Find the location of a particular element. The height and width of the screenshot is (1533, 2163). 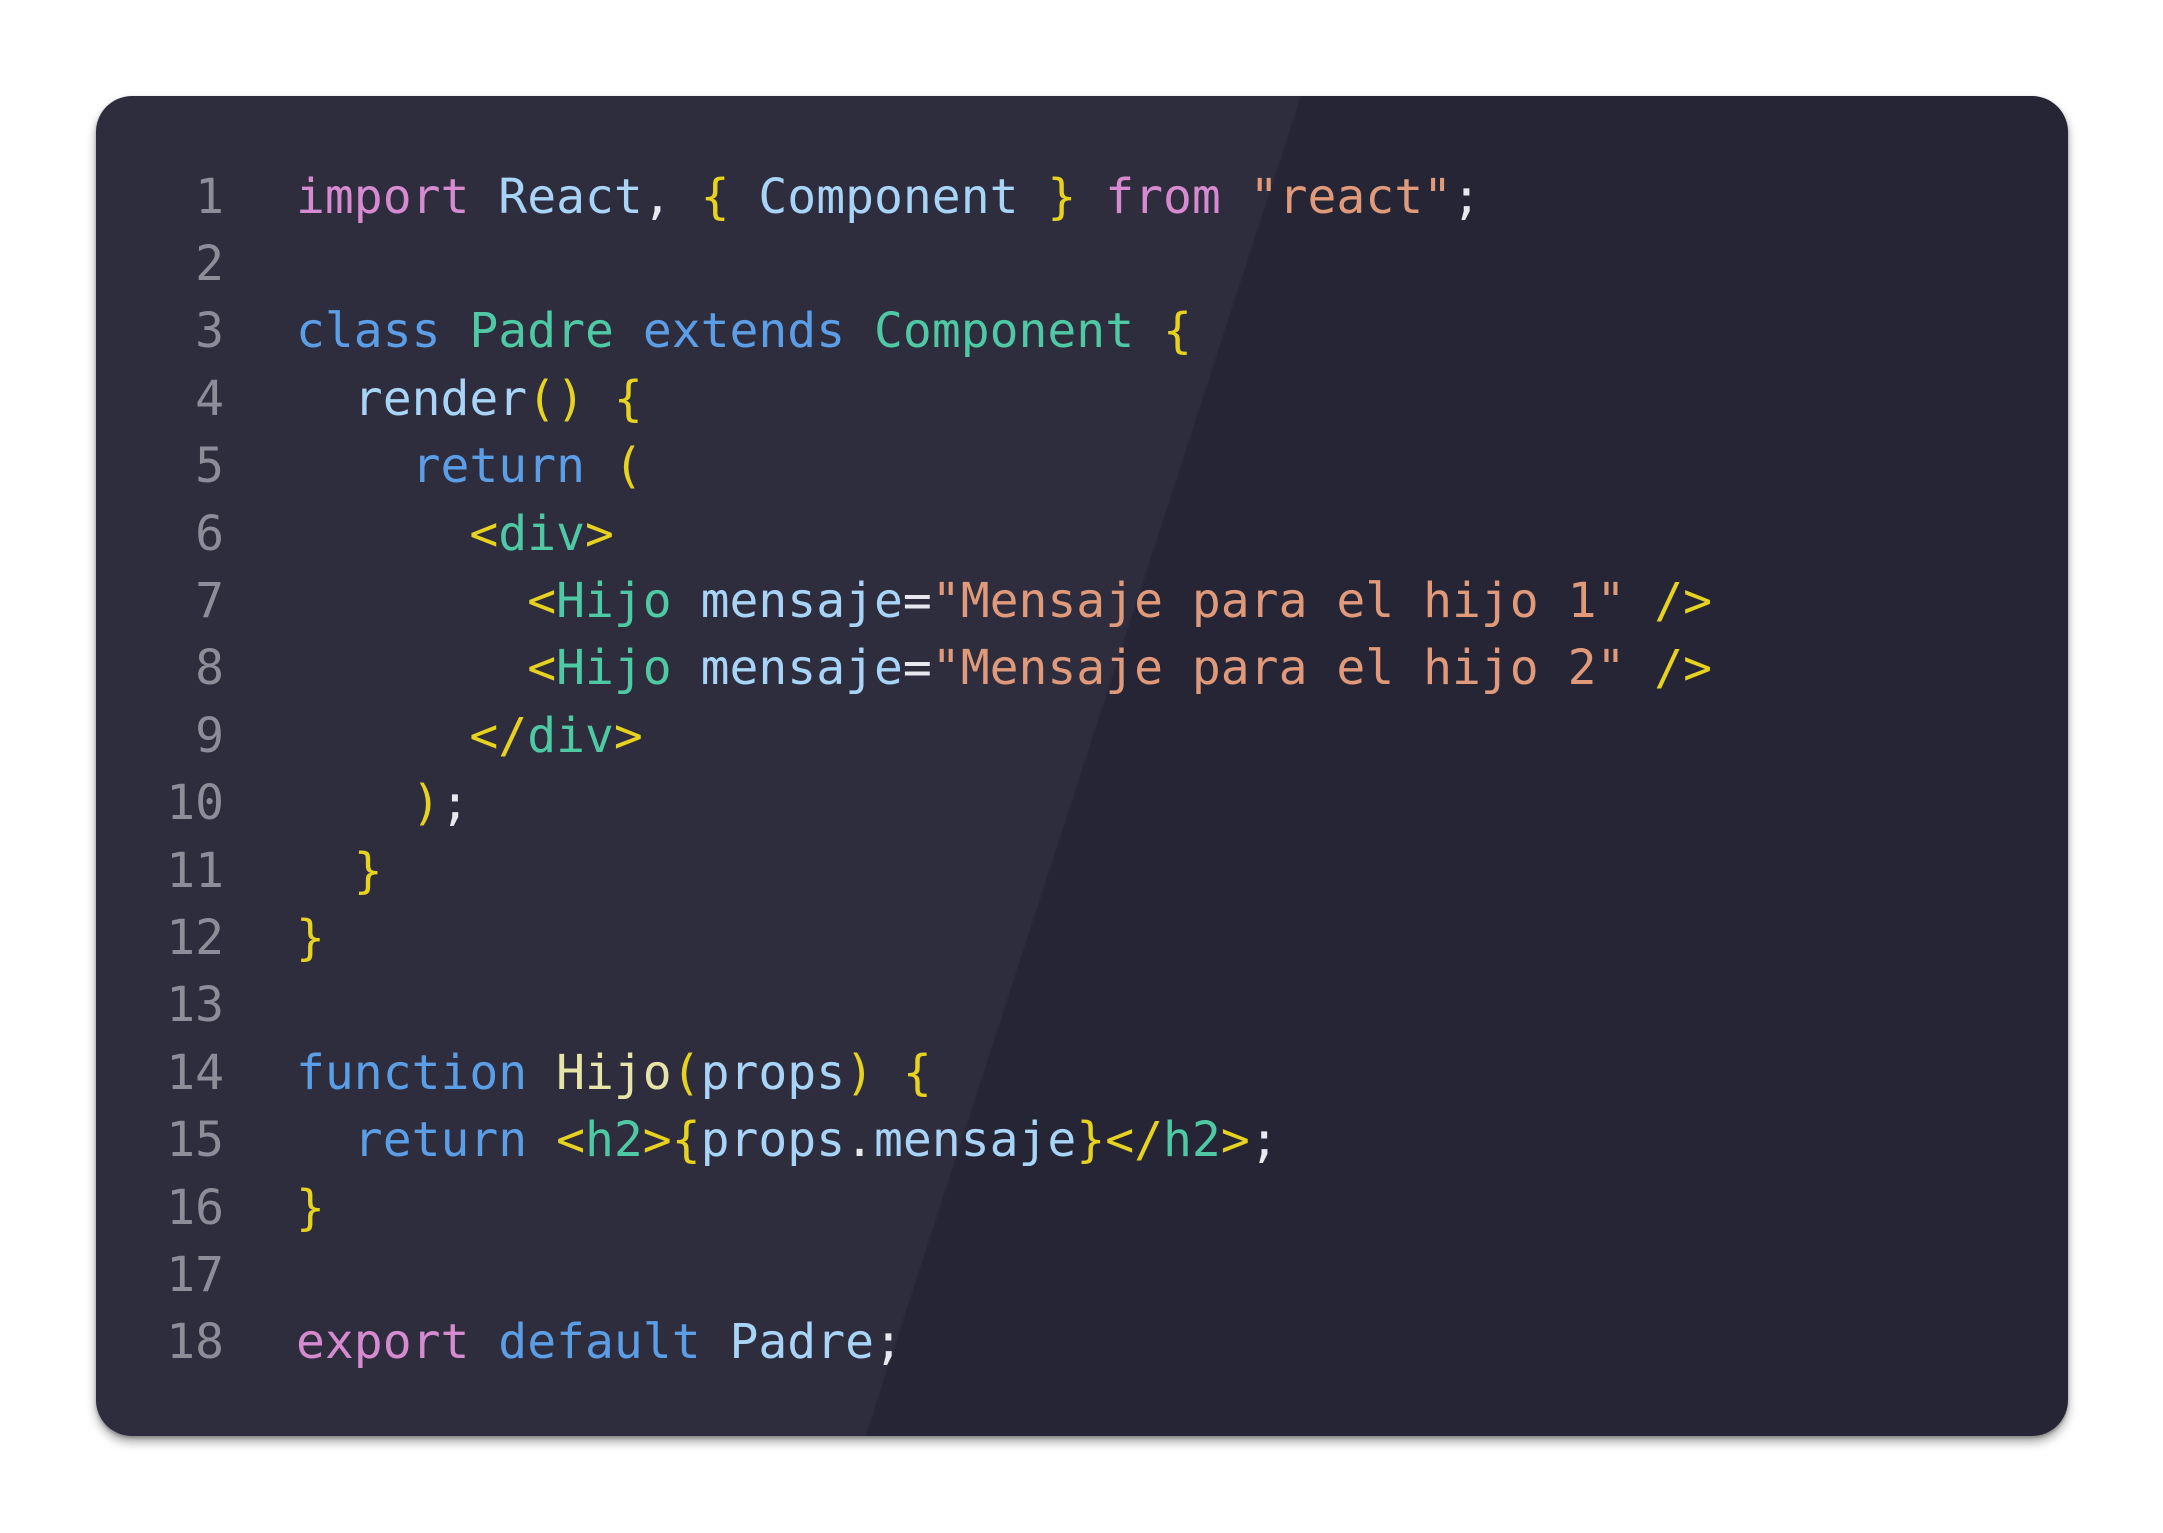

line-source: <div> is located at coordinates (455, 534).